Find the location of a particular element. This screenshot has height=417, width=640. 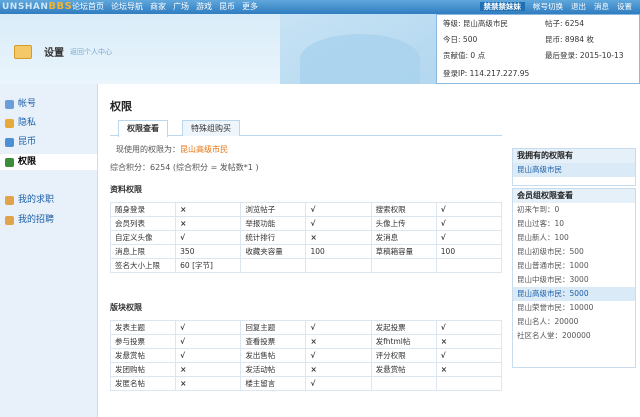

banner-decoration is located at coordinates (360, 59).